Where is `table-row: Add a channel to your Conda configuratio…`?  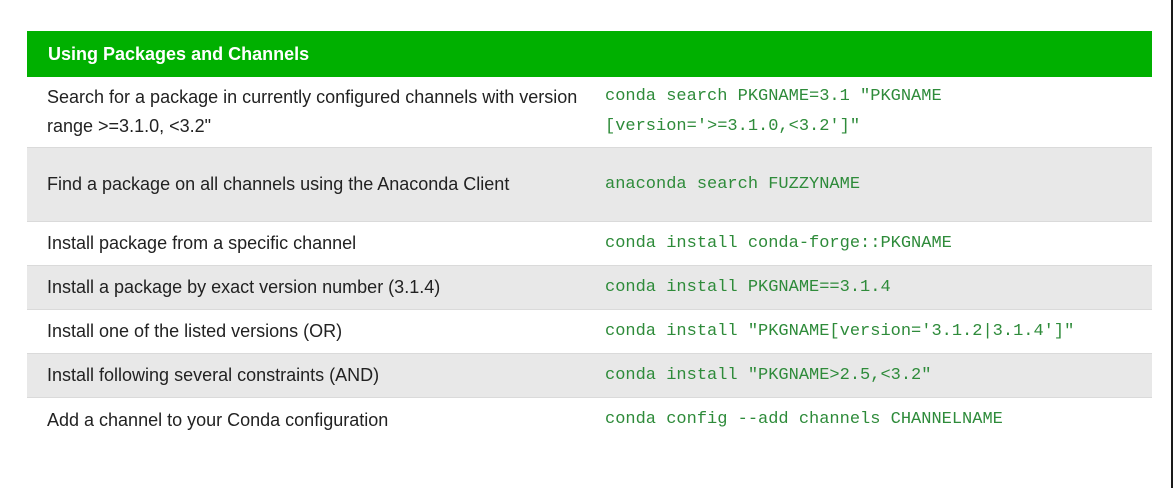
table-row: Add a channel to your Conda configuratio… is located at coordinates (589, 420).